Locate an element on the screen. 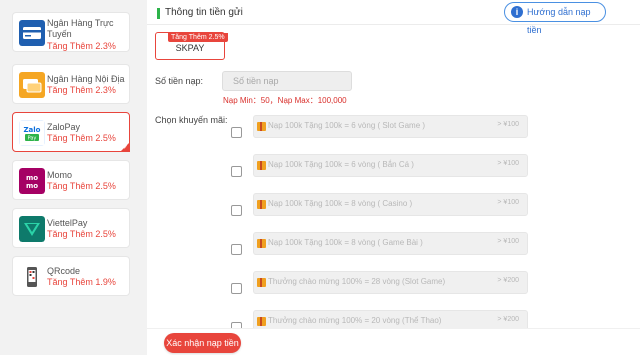  channel-bonus-tag: Tăng Thêm 2.5% is located at coordinates (198, 37).